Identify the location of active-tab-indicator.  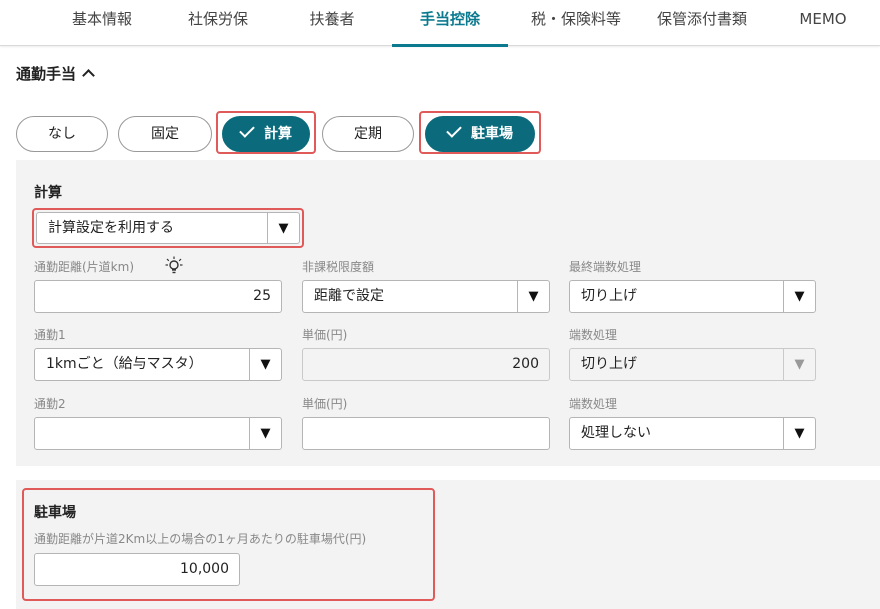
(450, 45).